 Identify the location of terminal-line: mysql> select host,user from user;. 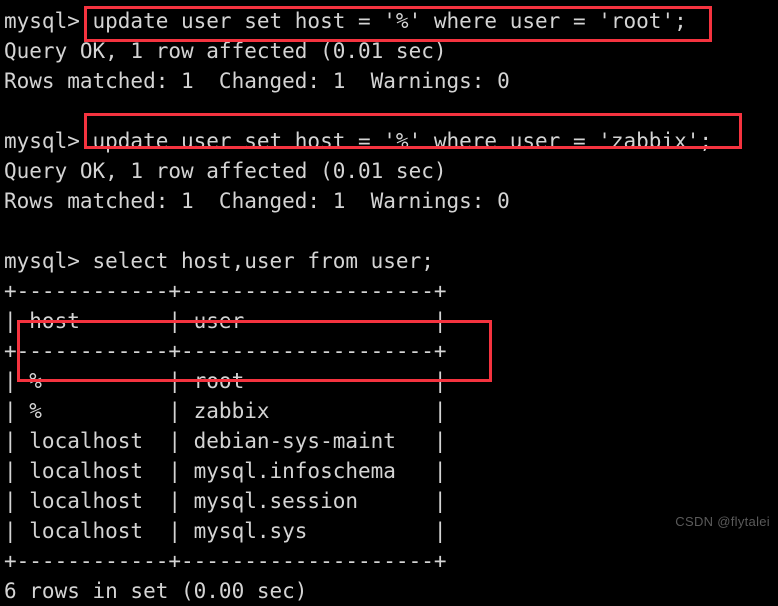
(219, 261).